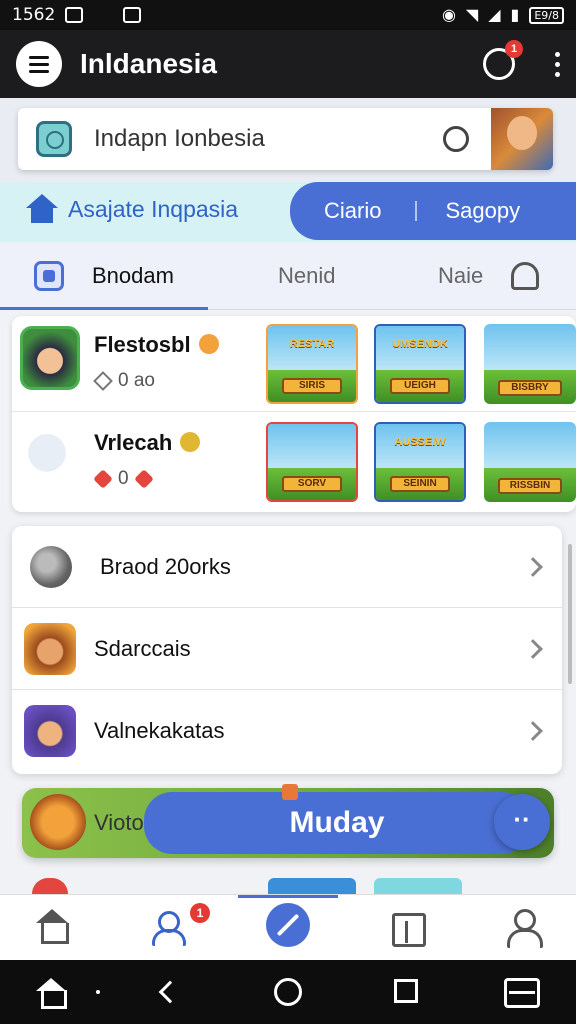 The height and width of the screenshot is (1024, 576). What do you see at coordinates (119, 822) in the screenshot?
I see `promo-side-text: Vioto` at bounding box center [119, 822].